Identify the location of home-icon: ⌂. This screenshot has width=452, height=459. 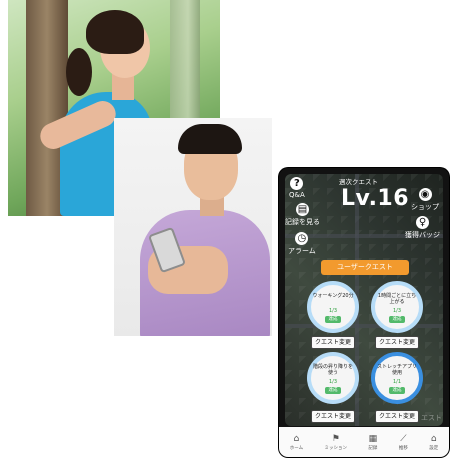
(296, 438).